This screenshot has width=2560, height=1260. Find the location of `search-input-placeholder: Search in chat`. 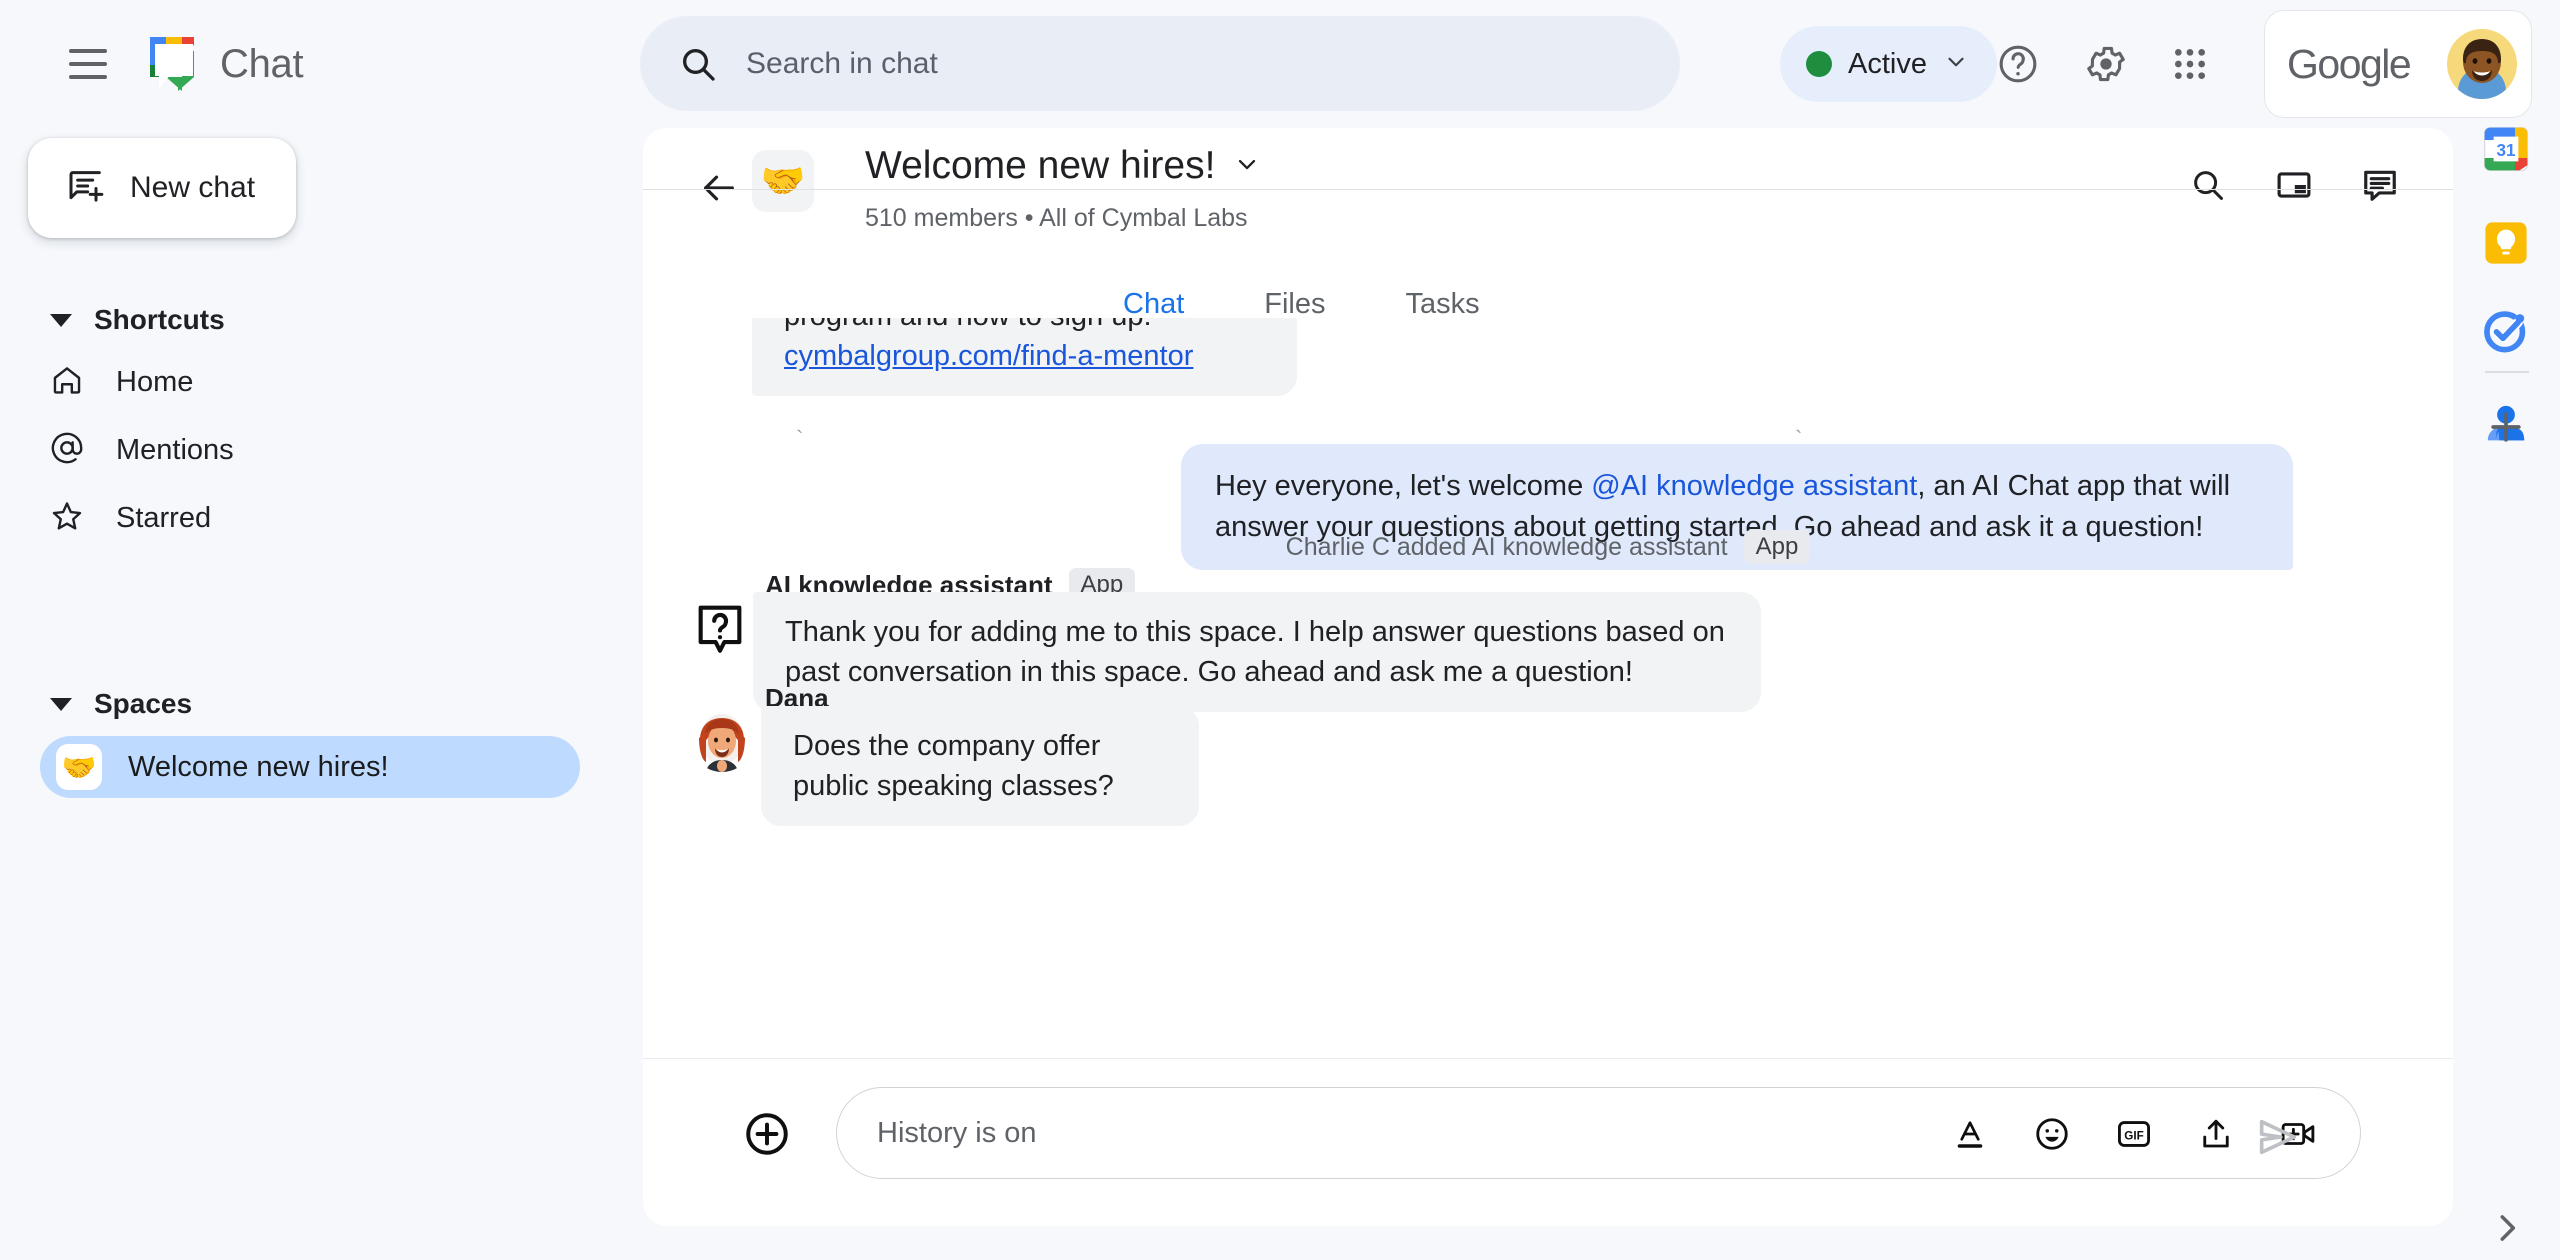

search-input-placeholder: Search in chat is located at coordinates (842, 63).